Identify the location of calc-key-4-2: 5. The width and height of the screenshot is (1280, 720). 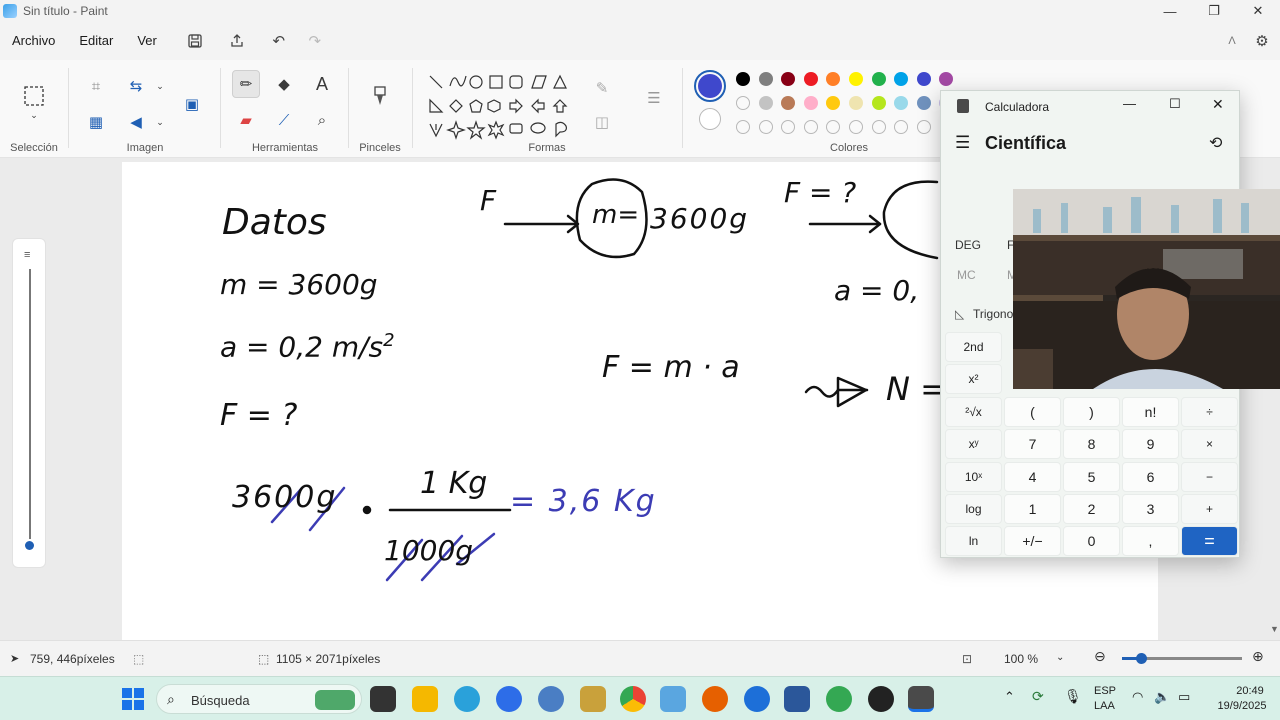
(1091, 476).